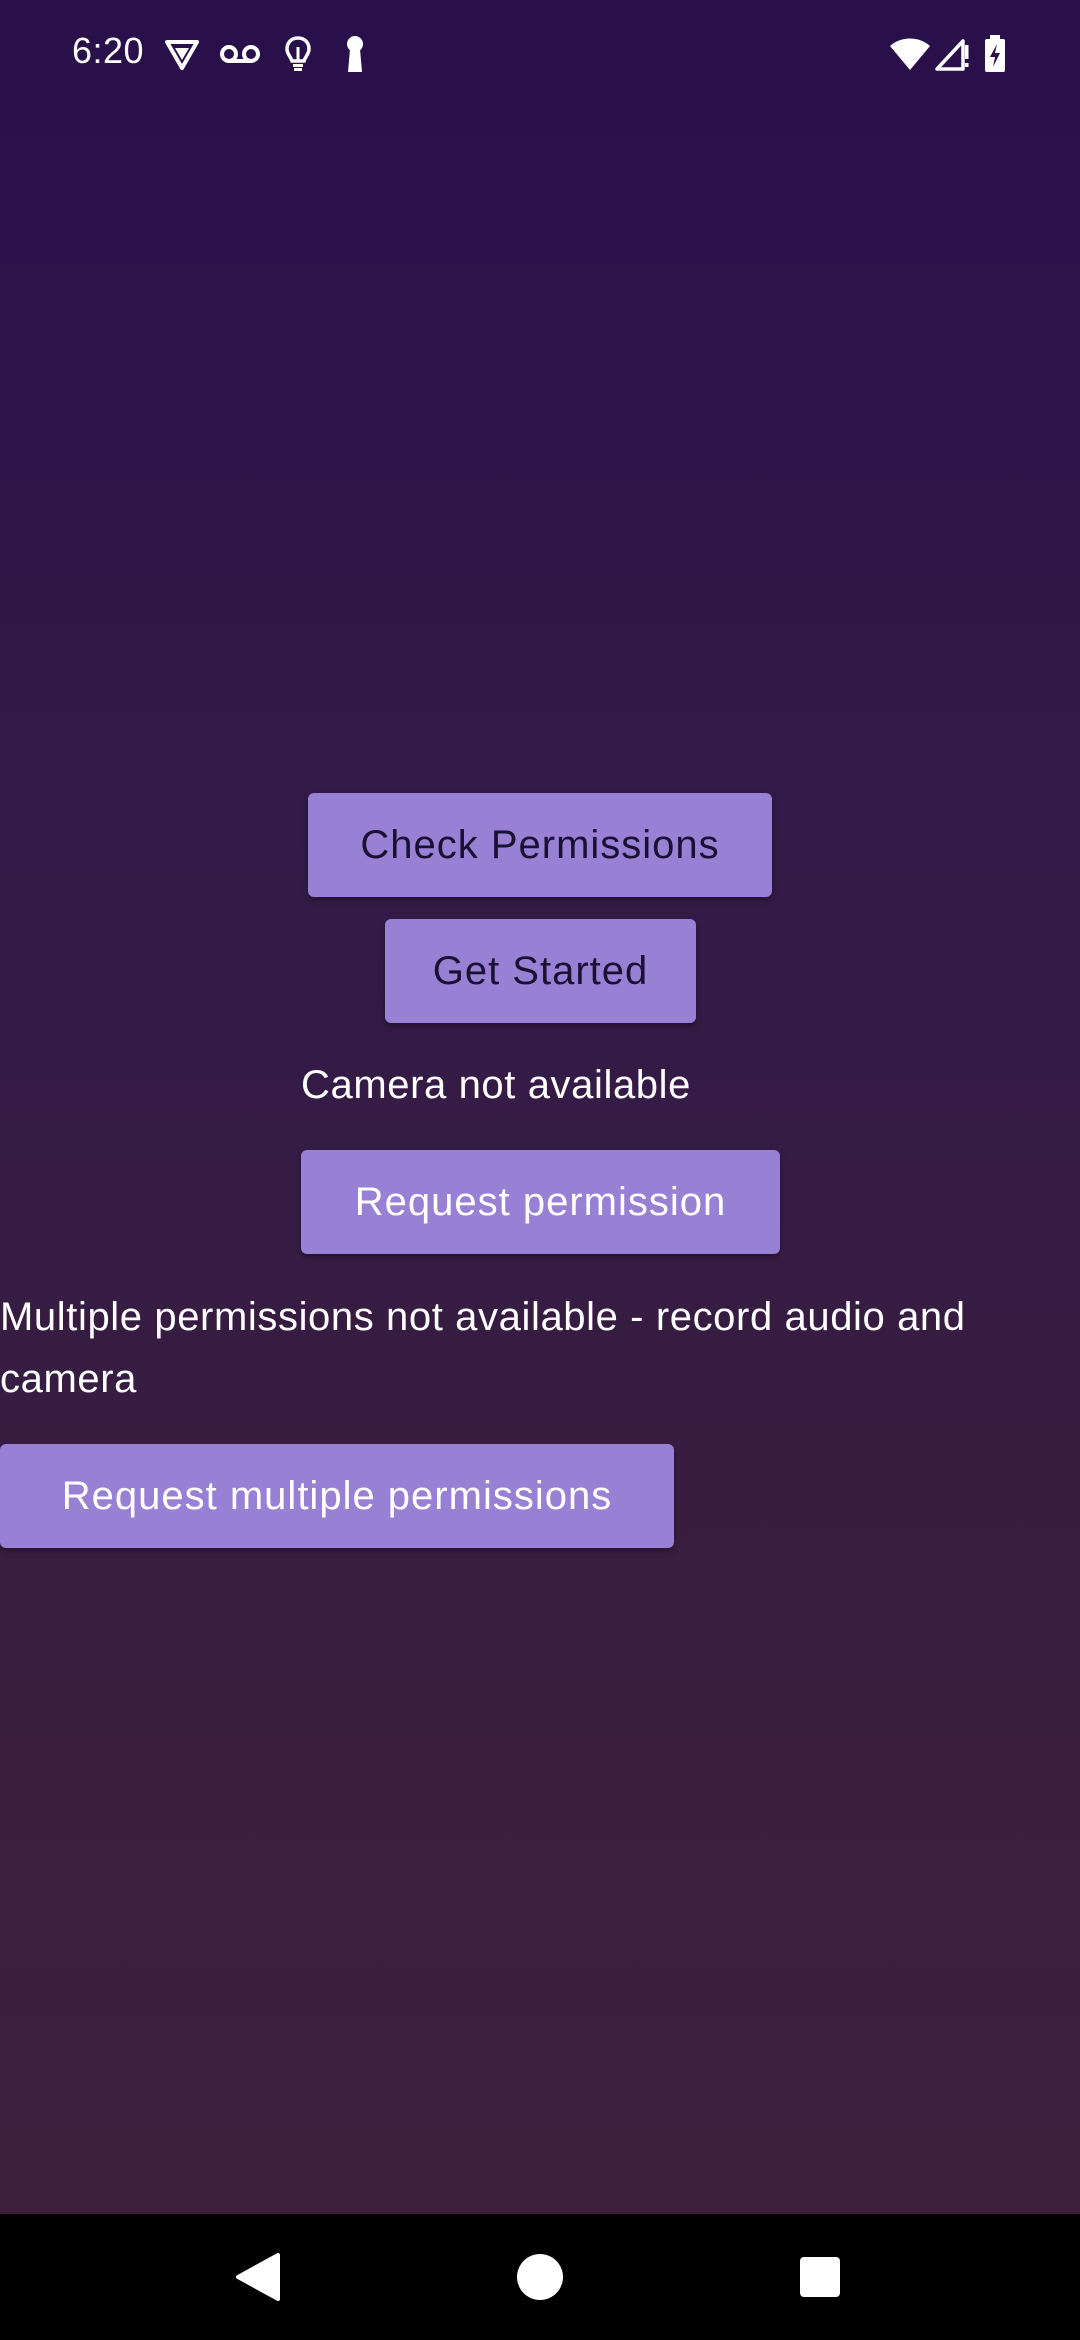 This screenshot has width=1080, height=2340. Describe the element at coordinates (182, 54) in the screenshot. I see `vpn-icon` at that location.